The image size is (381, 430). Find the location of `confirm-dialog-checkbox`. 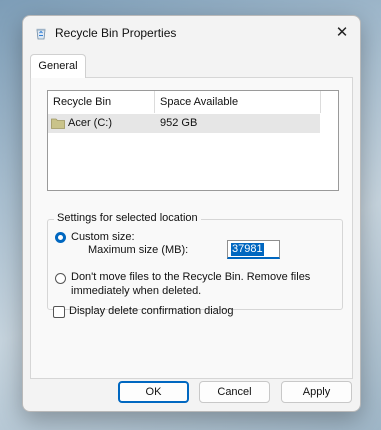

confirm-dialog-checkbox is located at coordinates (59, 312).